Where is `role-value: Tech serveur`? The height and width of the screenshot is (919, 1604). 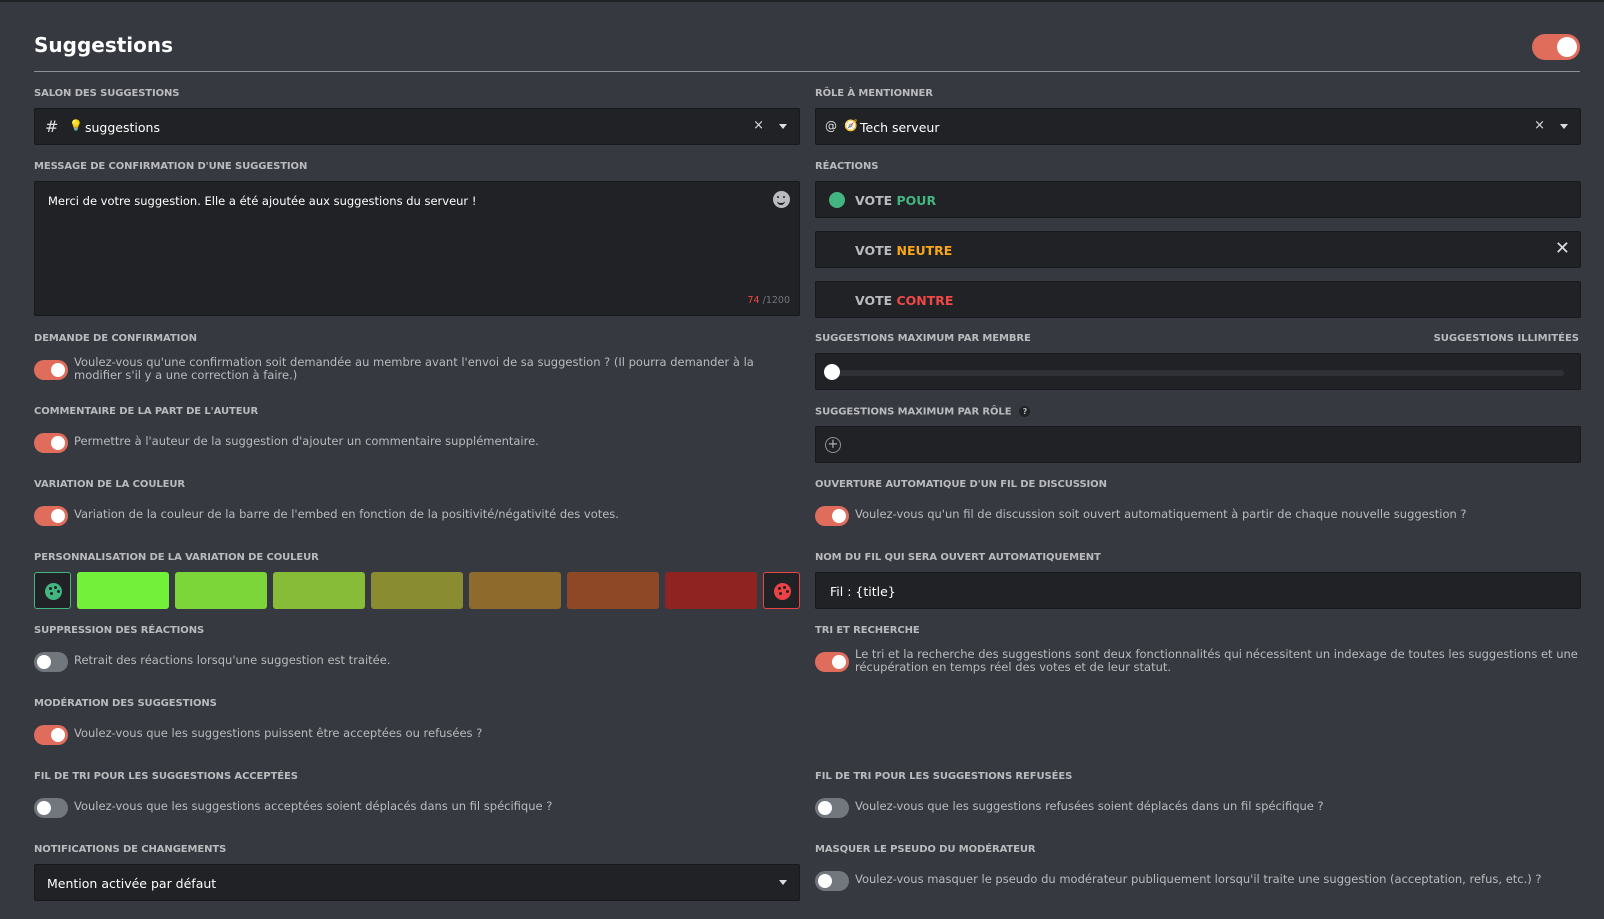
role-value: Tech serveur is located at coordinates (900, 127).